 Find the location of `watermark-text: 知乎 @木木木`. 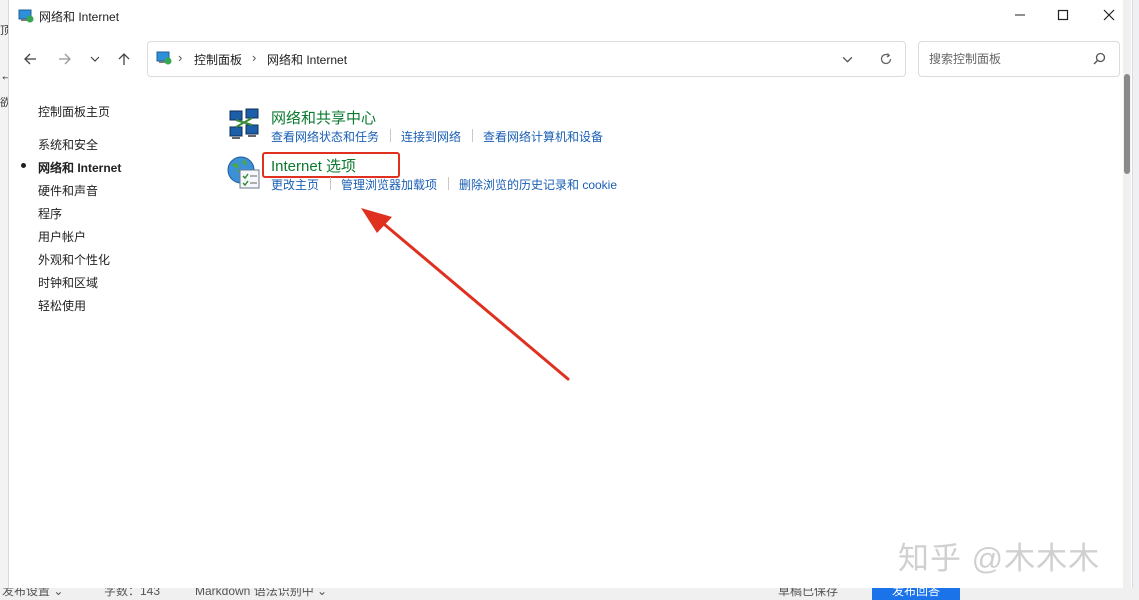

watermark-text: 知乎 @木木木 is located at coordinates (999, 558).